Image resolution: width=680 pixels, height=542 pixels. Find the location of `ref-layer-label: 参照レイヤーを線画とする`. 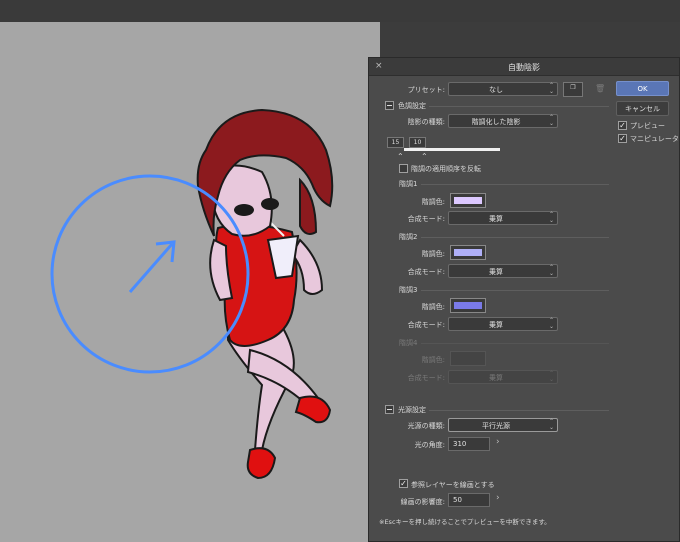

ref-layer-label: 参照レイヤーを線画とする is located at coordinates (453, 485).